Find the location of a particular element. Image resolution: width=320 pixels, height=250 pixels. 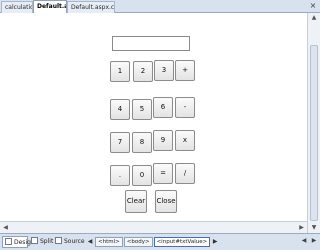

key-3-button: 3 is located at coordinates (164, 70).